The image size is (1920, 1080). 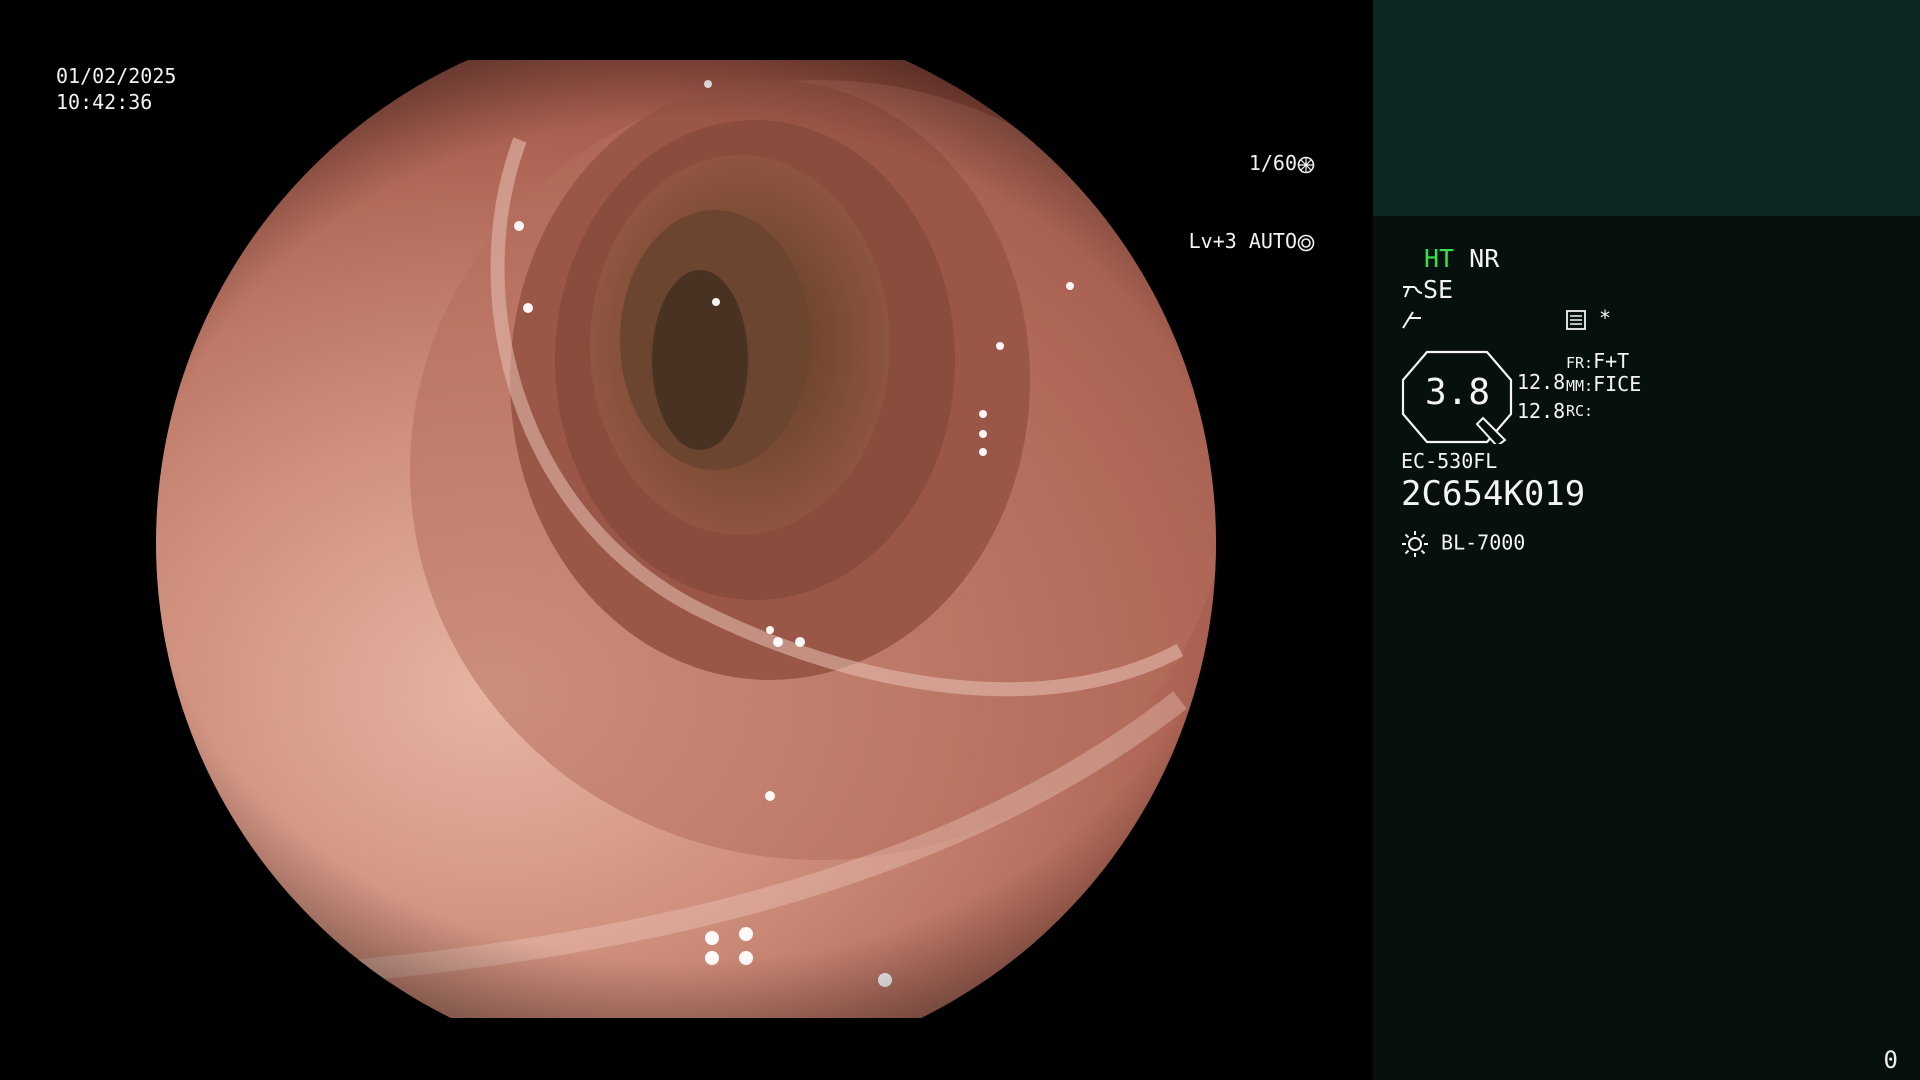 What do you see at coordinates (116, 89) in the screenshot?
I see `datetime-readout: 01/02/2025 10:42:36` at bounding box center [116, 89].